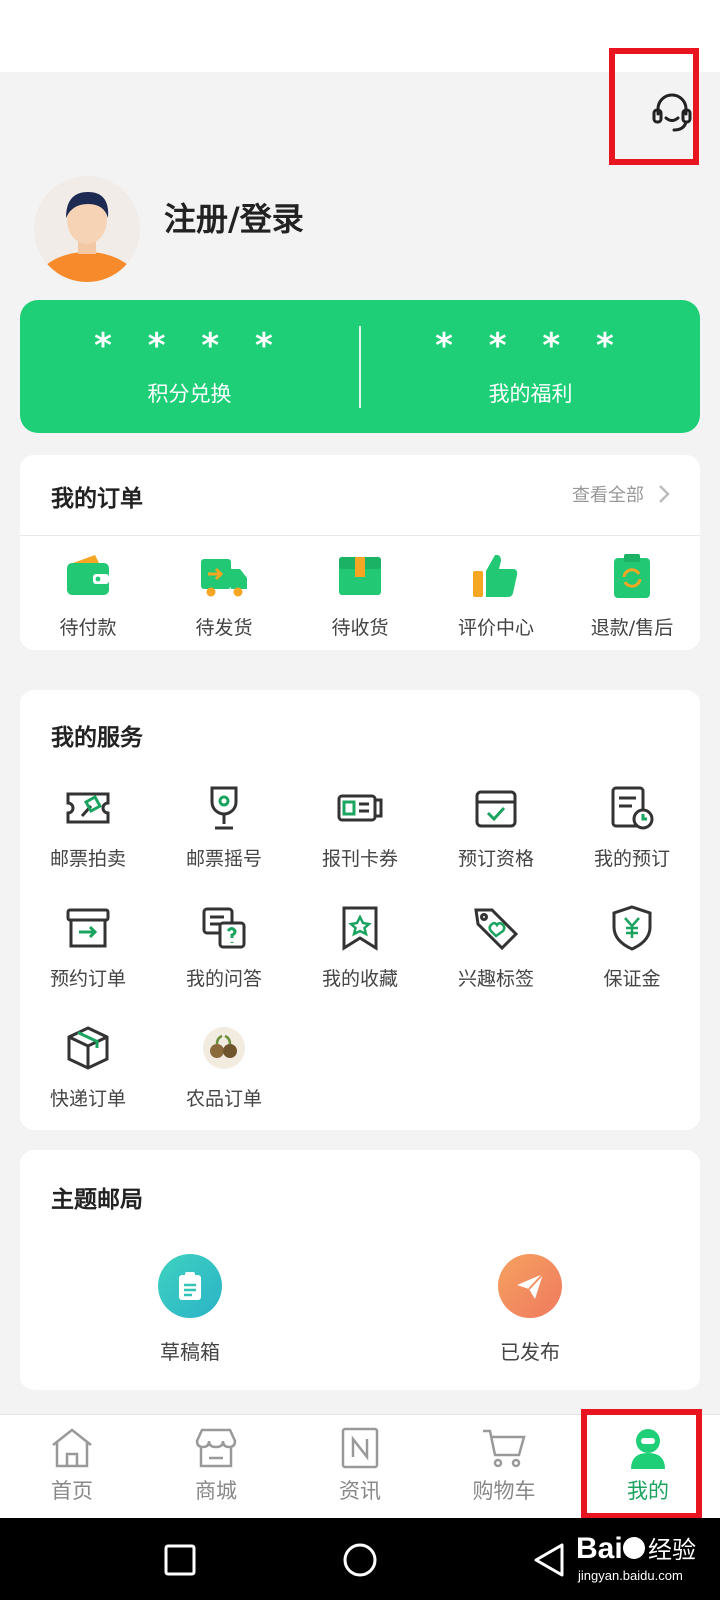  I want to click on service-interest-tags: 兴趣标签, so click(496, 947).